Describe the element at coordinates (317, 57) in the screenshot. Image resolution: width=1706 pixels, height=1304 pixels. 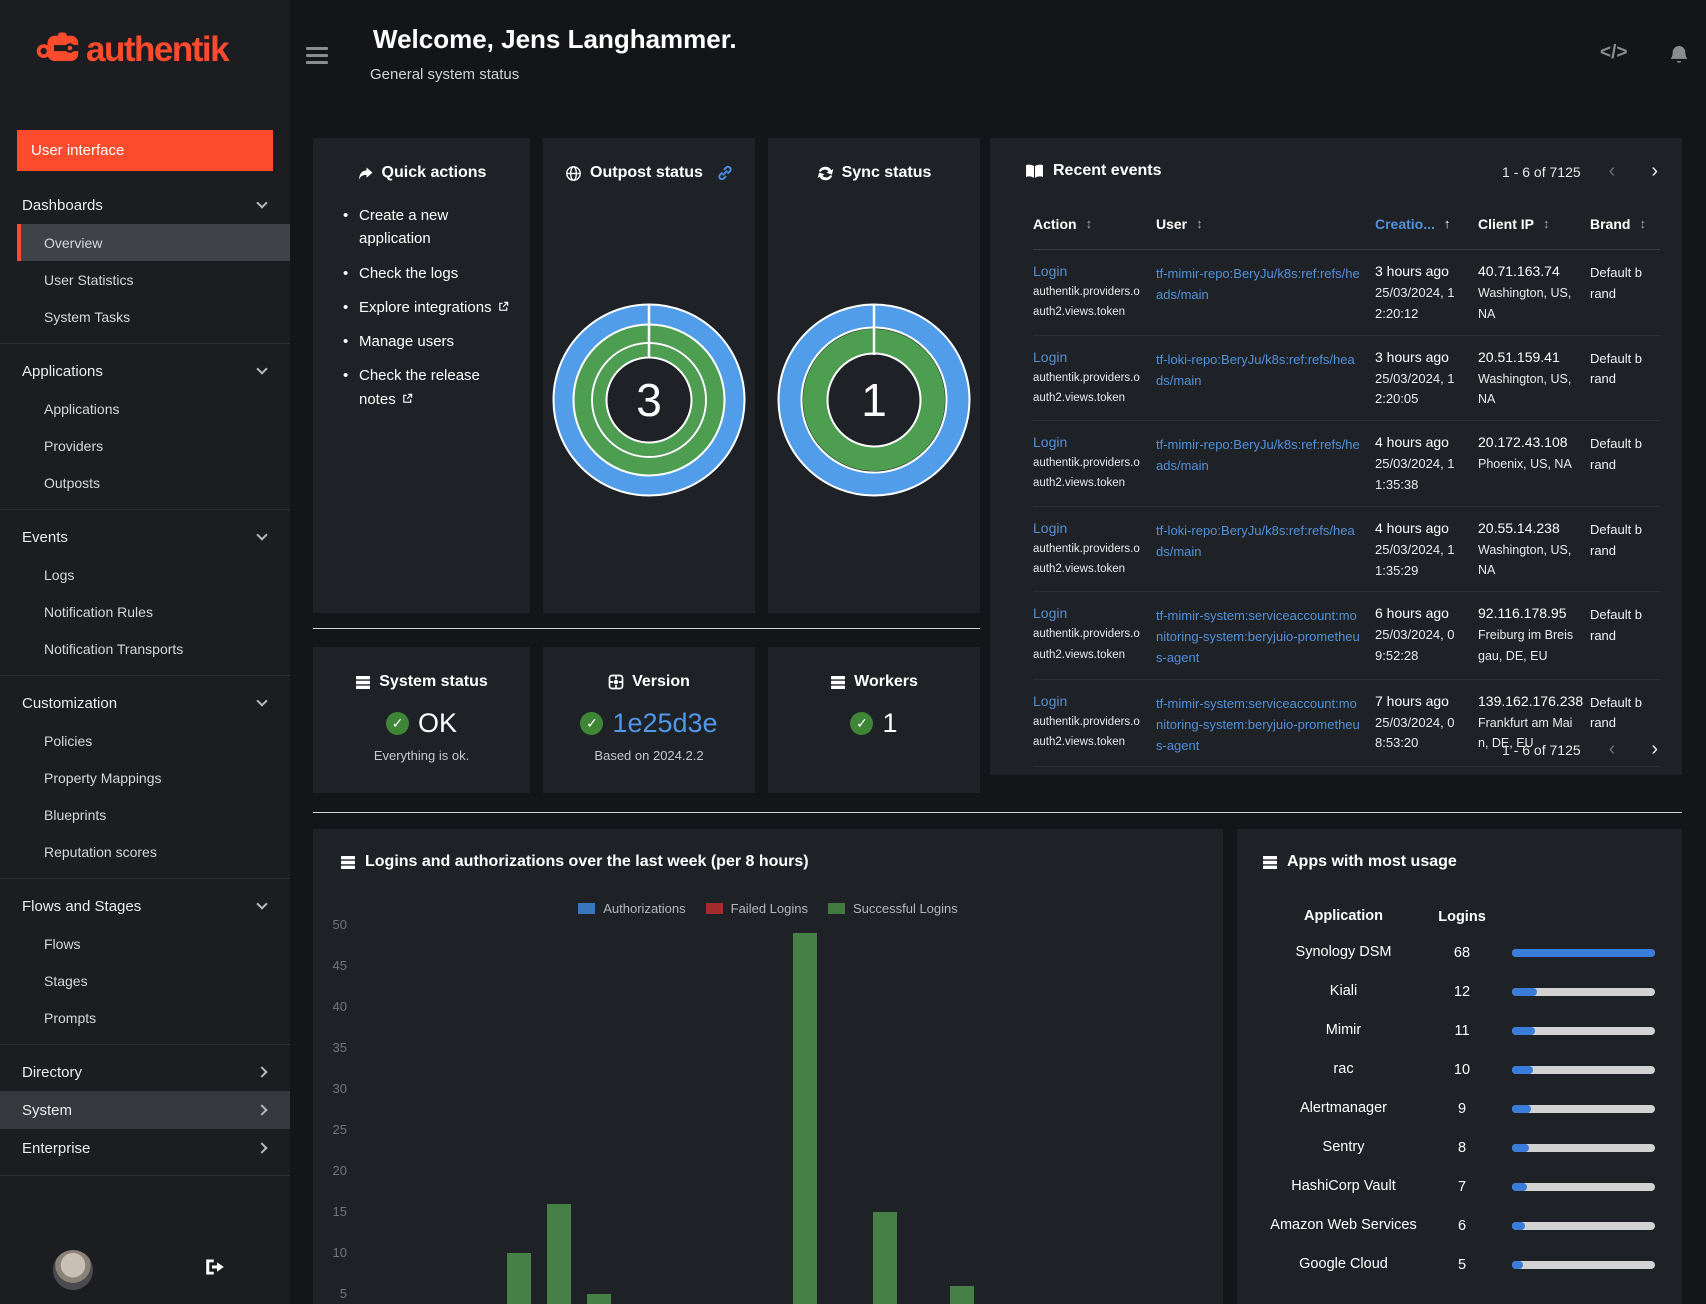
I see `hamburger-icon` at that location.